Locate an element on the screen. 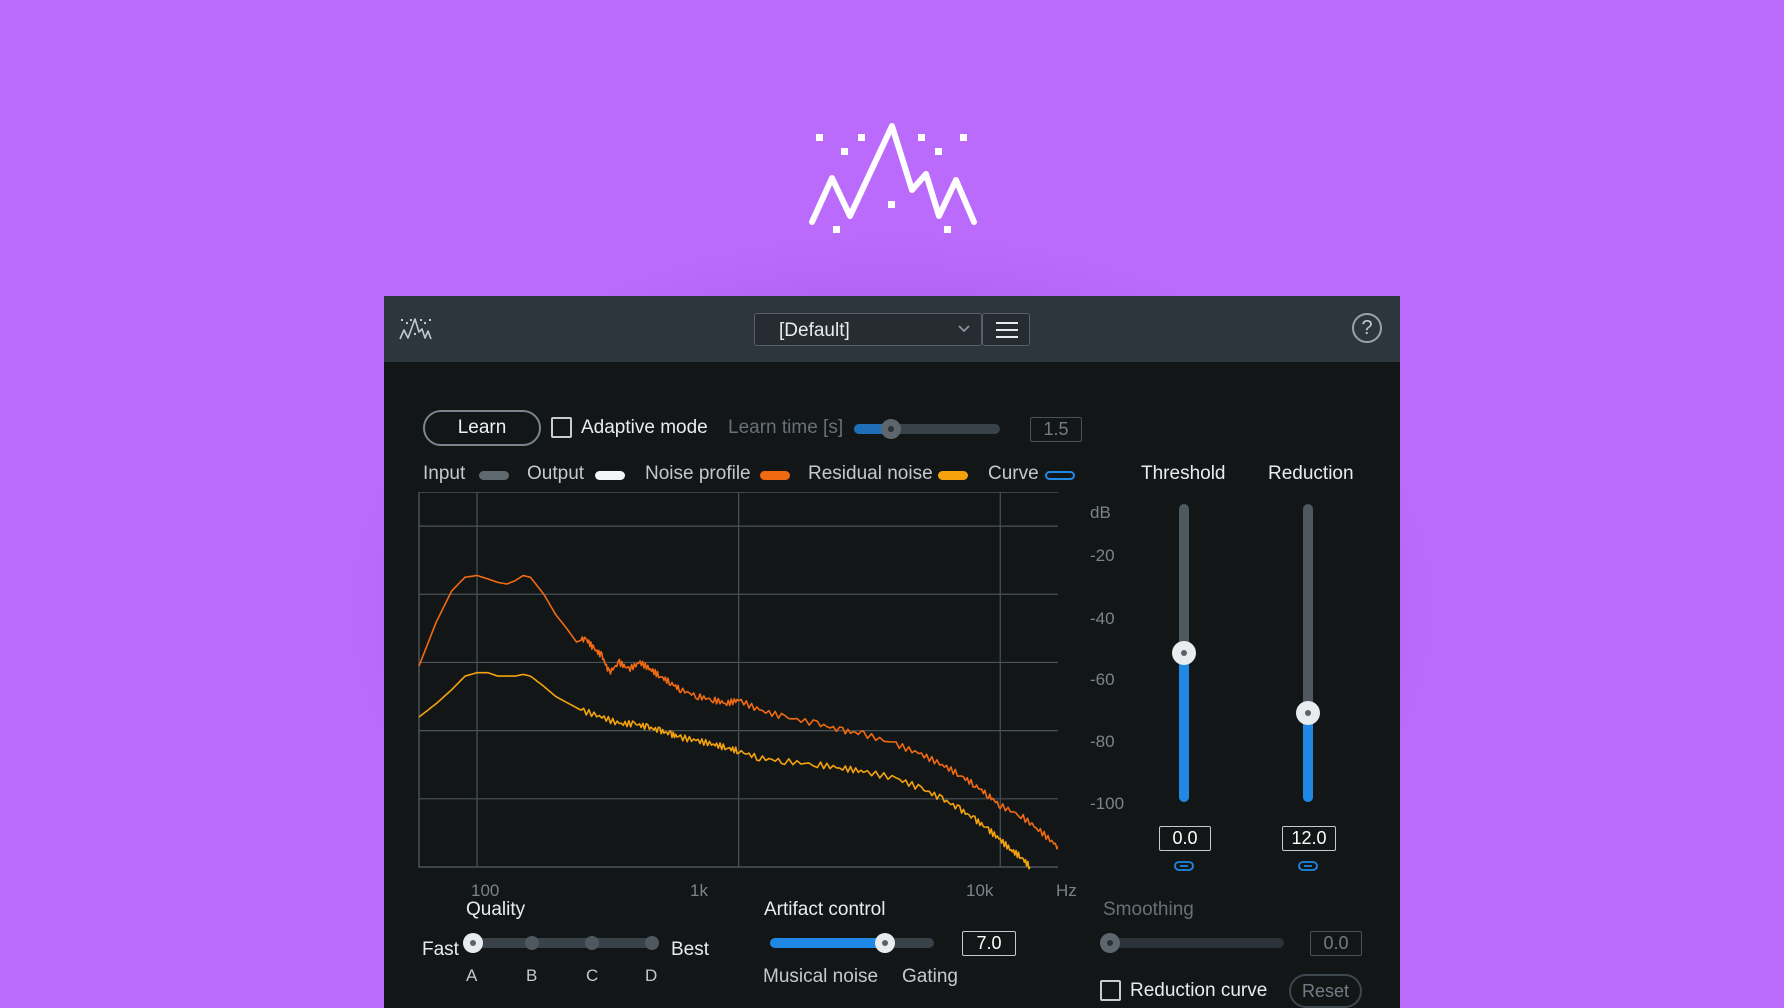  x-tick-label: 100 is located at coordinates (485, 890).